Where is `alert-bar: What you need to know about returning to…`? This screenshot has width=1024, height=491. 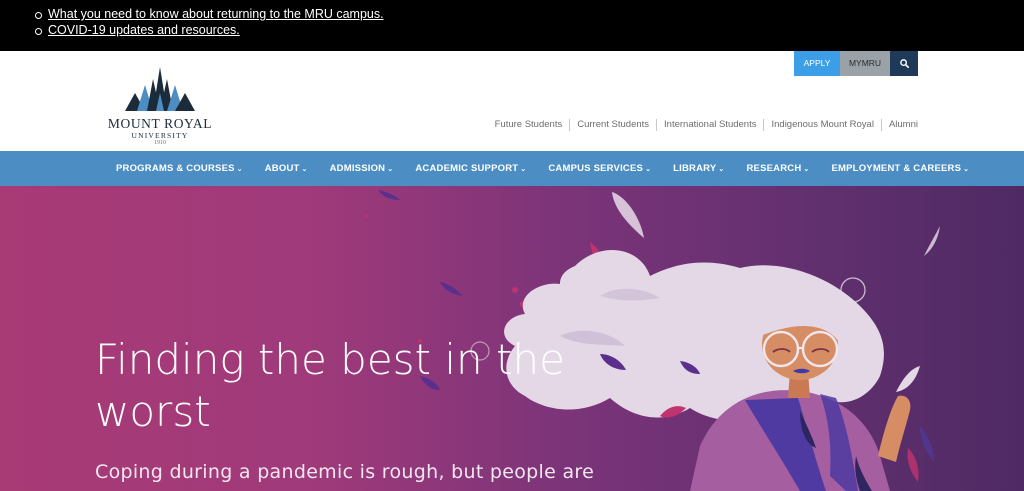
alert-bar: What you need to know about returning to… is located at coordinates (512, 25).